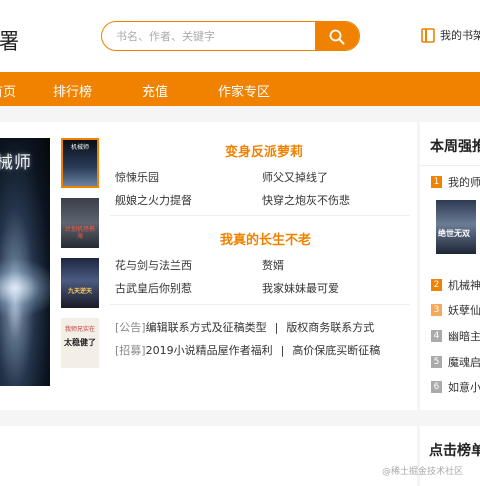  Describe the element at coordinates (25, 288) in the screenshot. I see `cover-art` at that location.